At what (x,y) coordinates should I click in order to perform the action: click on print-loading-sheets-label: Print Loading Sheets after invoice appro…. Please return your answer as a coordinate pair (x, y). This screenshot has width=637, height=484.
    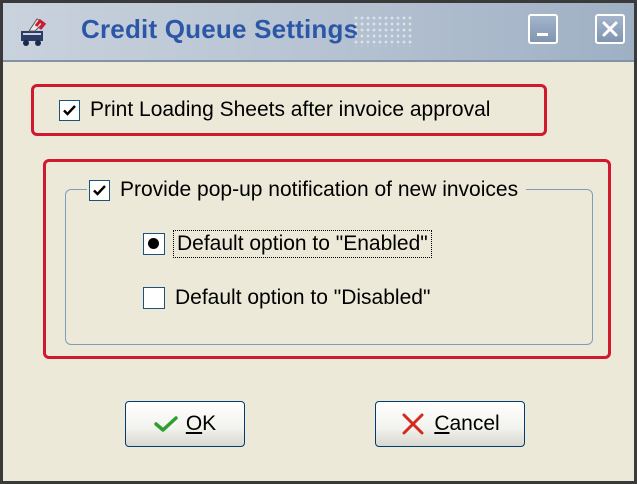
    Looking at the image, I should click on (290, 109).